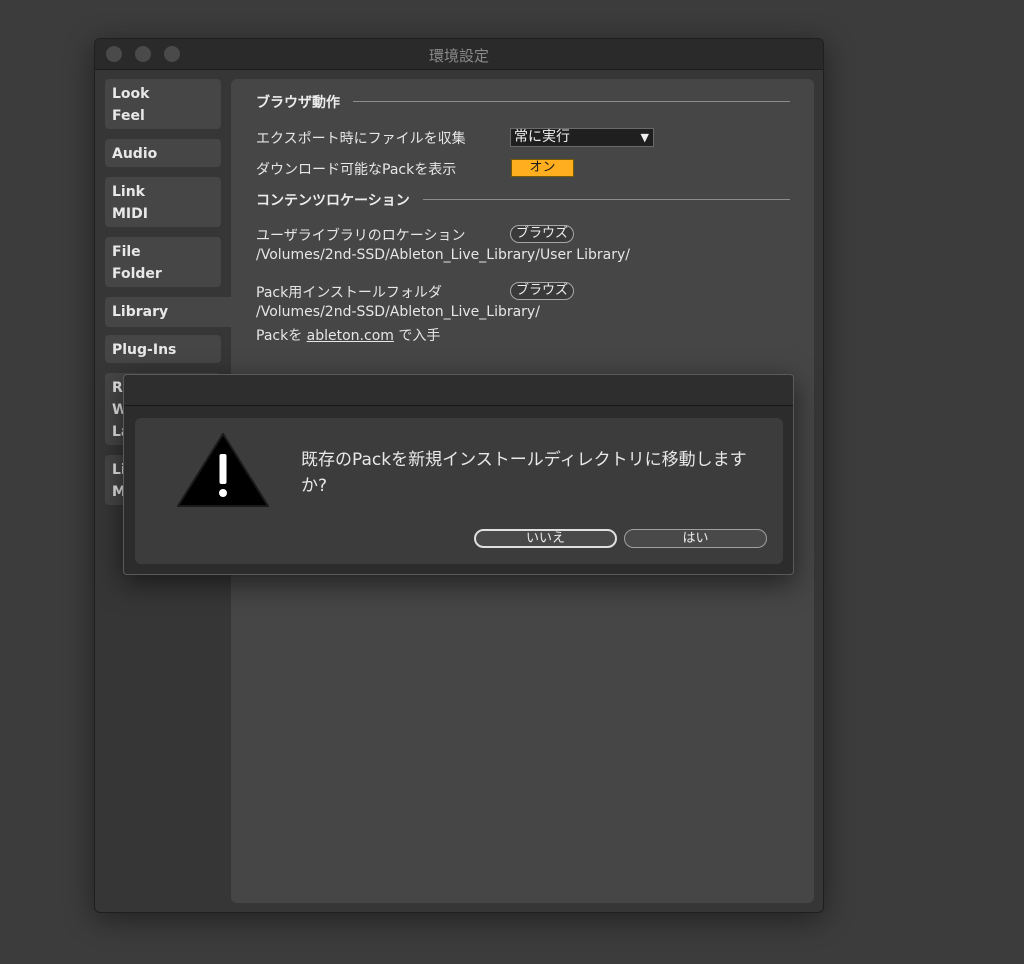  I want to click on sidebar-item-label: Feel, so click(128, 116).